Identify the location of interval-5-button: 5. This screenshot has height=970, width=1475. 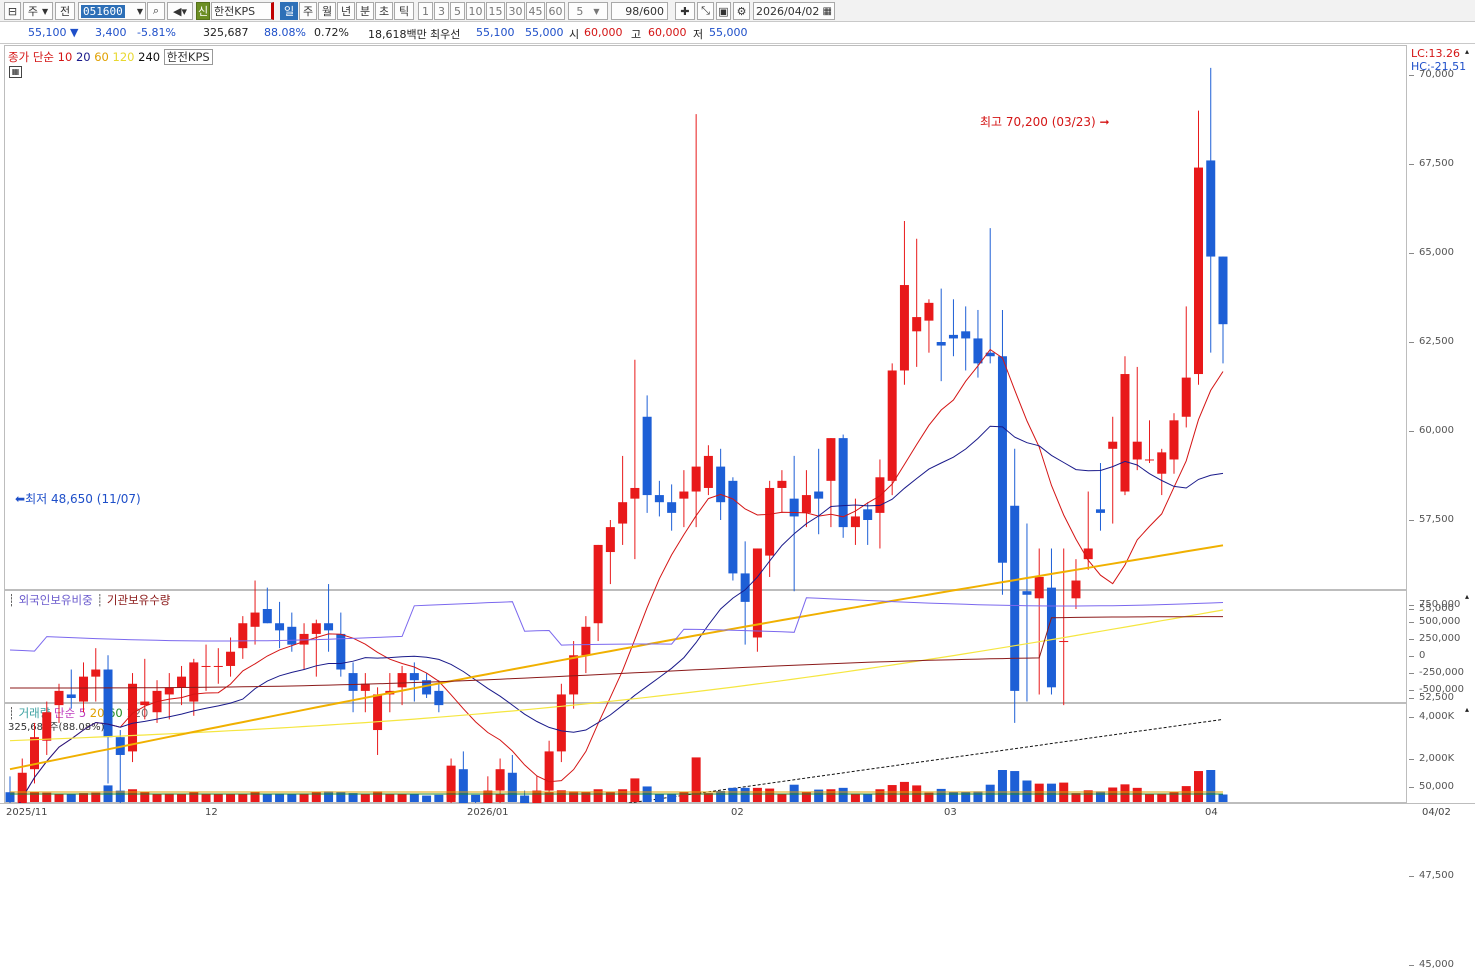
(457, 11).